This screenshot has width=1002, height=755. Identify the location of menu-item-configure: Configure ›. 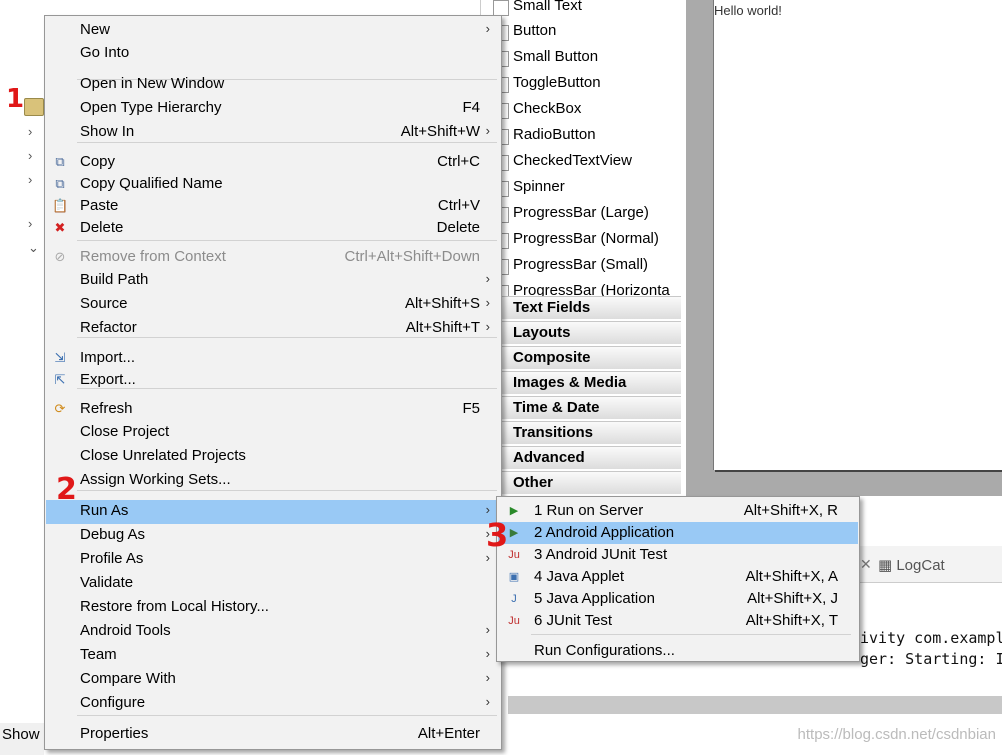
(273, 704).